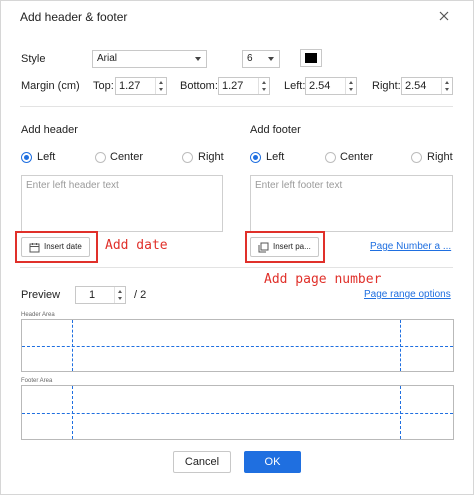 This screenshot has width=474, height=495. I want to click on preview-page-value: 1, so click(92, 295).